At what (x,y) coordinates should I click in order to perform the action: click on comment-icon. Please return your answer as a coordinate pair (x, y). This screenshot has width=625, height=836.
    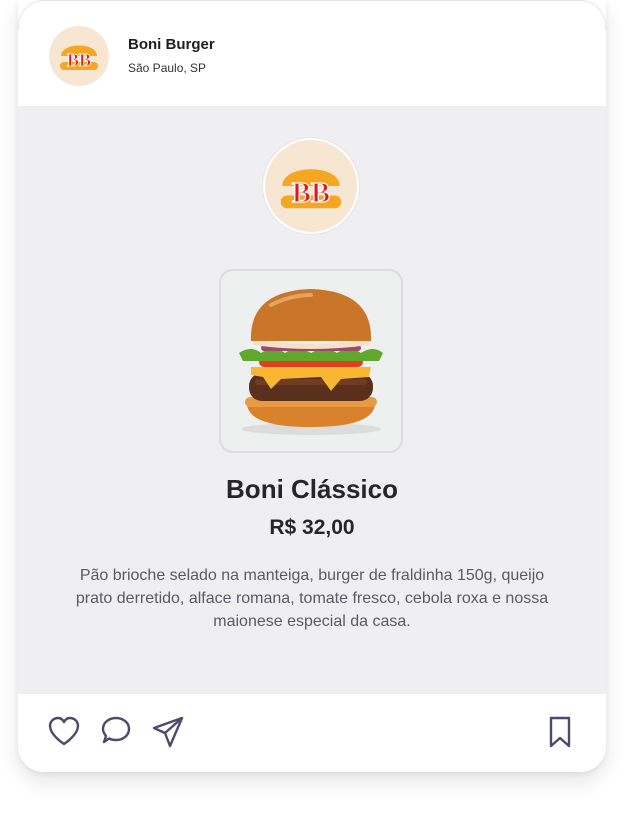
    Looking at the image, I should click on (116, 730).